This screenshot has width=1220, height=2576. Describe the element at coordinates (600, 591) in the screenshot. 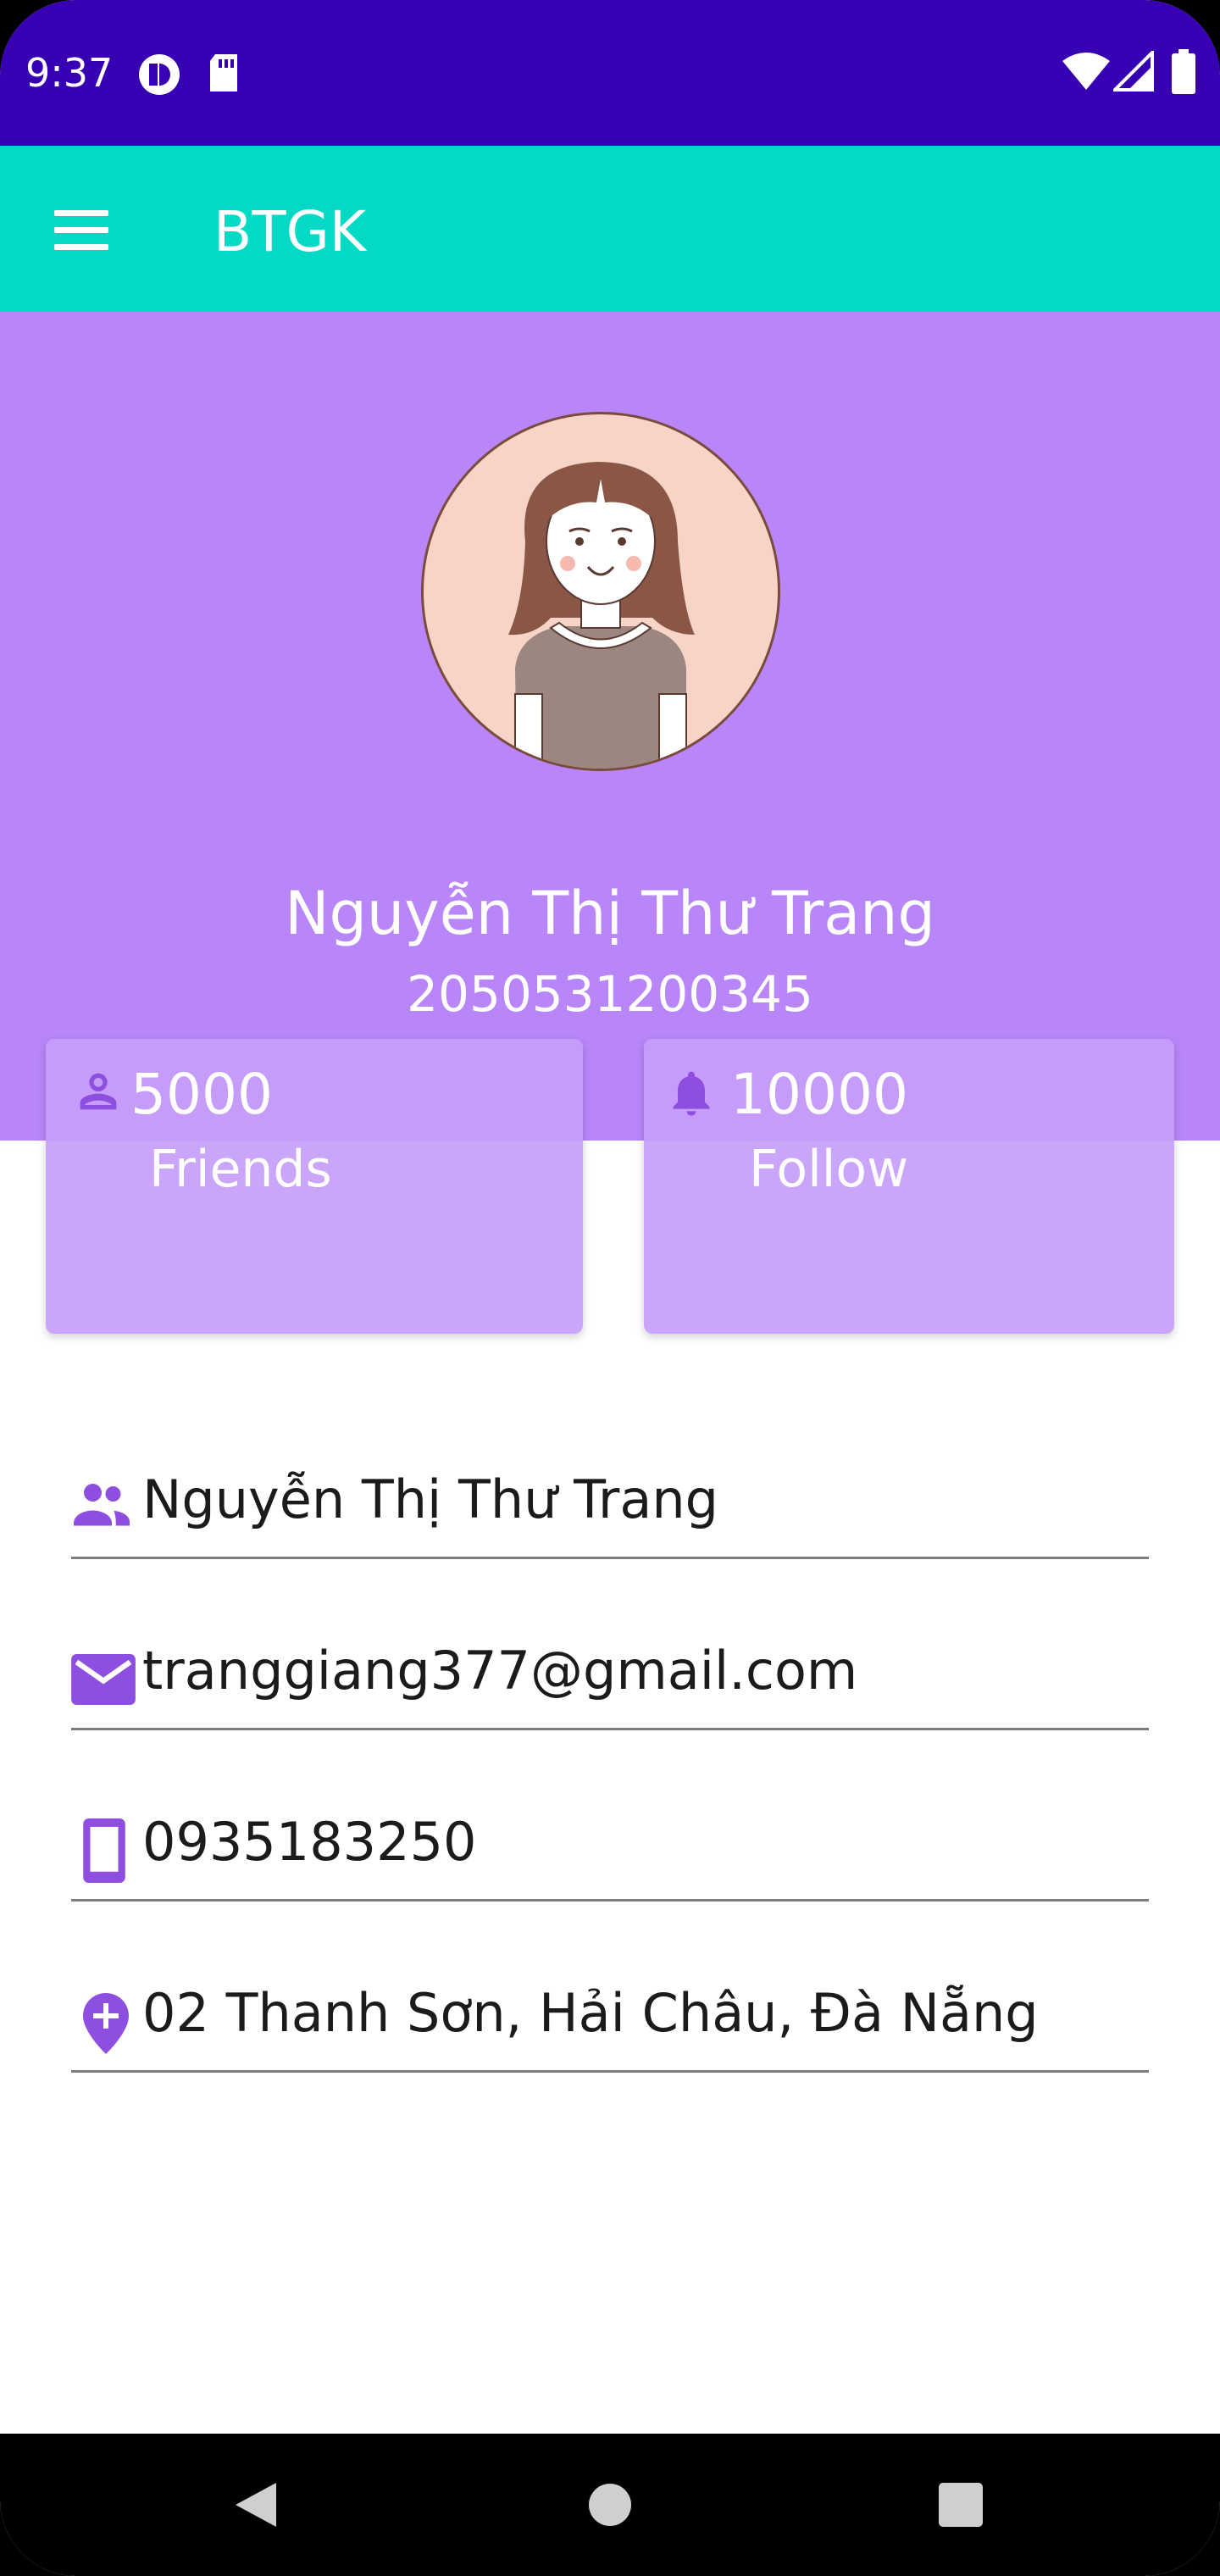

I see `avatar` at that location.